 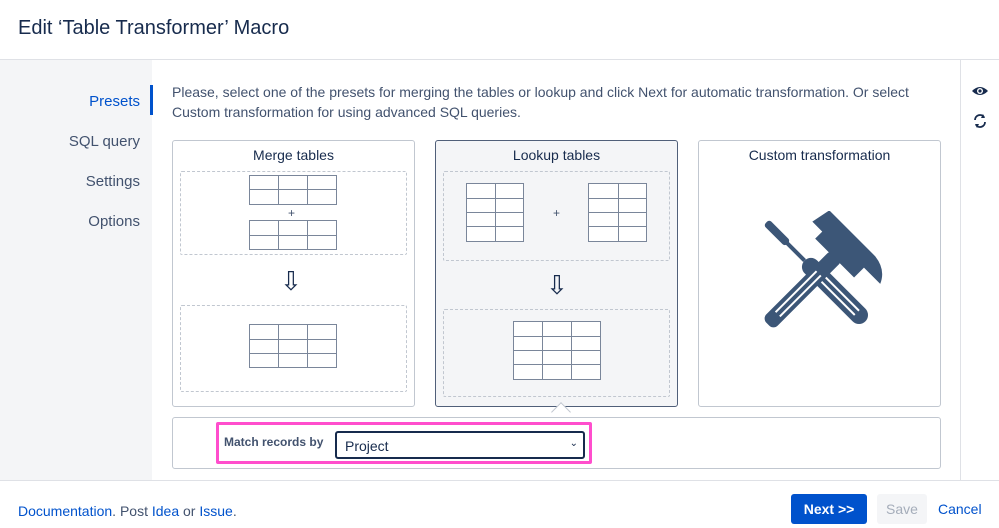 What do you see at coordinates (980, 121) in the screenshot?
I see `refresh-icon` at bounding box center [980, 121].